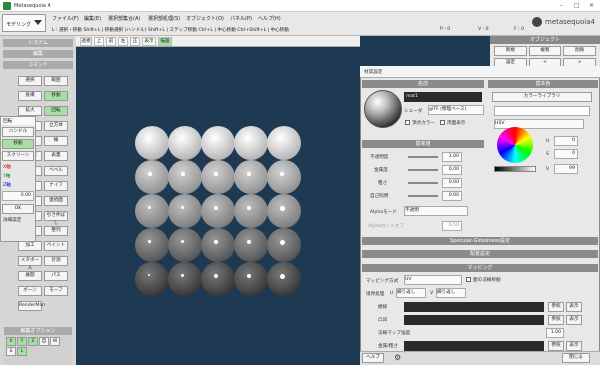 Image resolution: width=600 pixels, height=365 pixels. Describe the element at coordinates (56, 186) in the screenshot. I see `tool-button: ナイフ` at that location.